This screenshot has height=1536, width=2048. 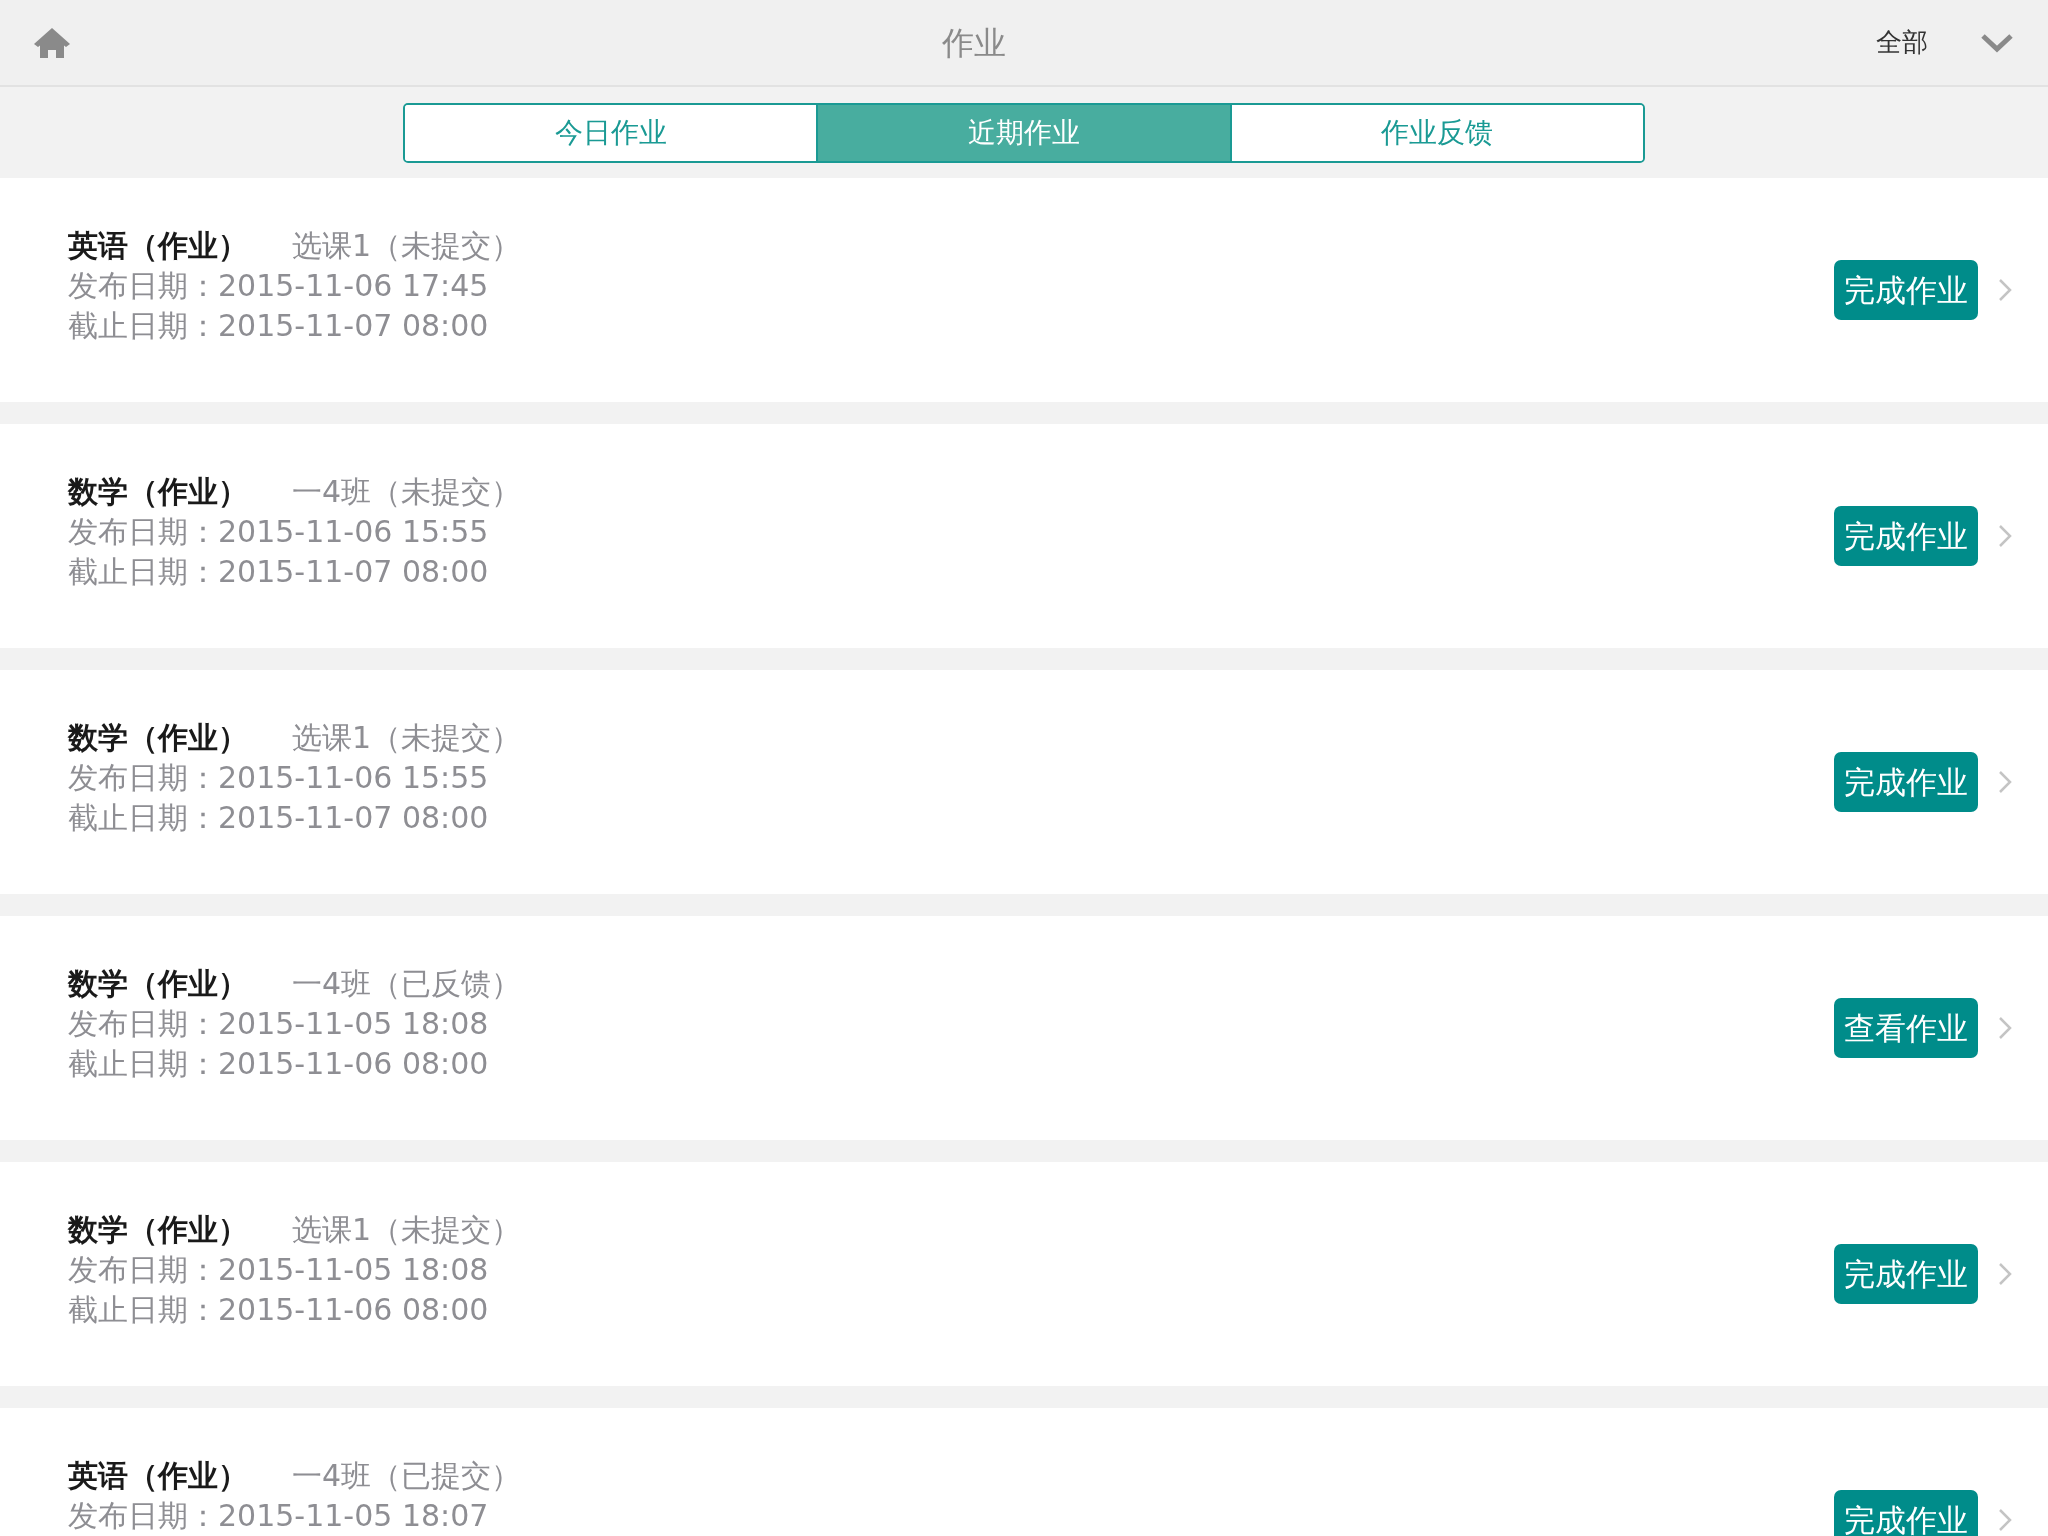 I want to click on chevron-down-icon, so click(x=1997, y=42).